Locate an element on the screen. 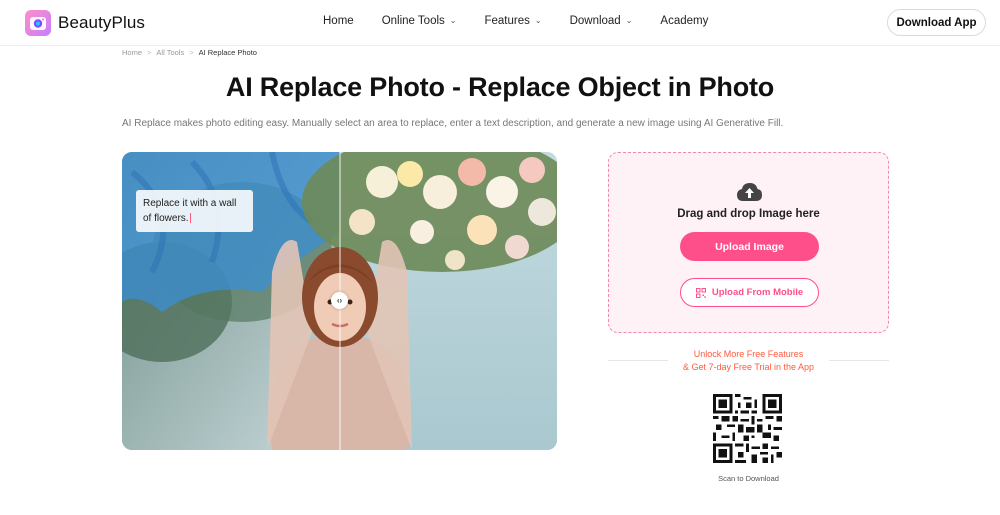 This screenshot has width=1000, height=515. nav-academy-label: Academy is located at coordinates (684, 21).